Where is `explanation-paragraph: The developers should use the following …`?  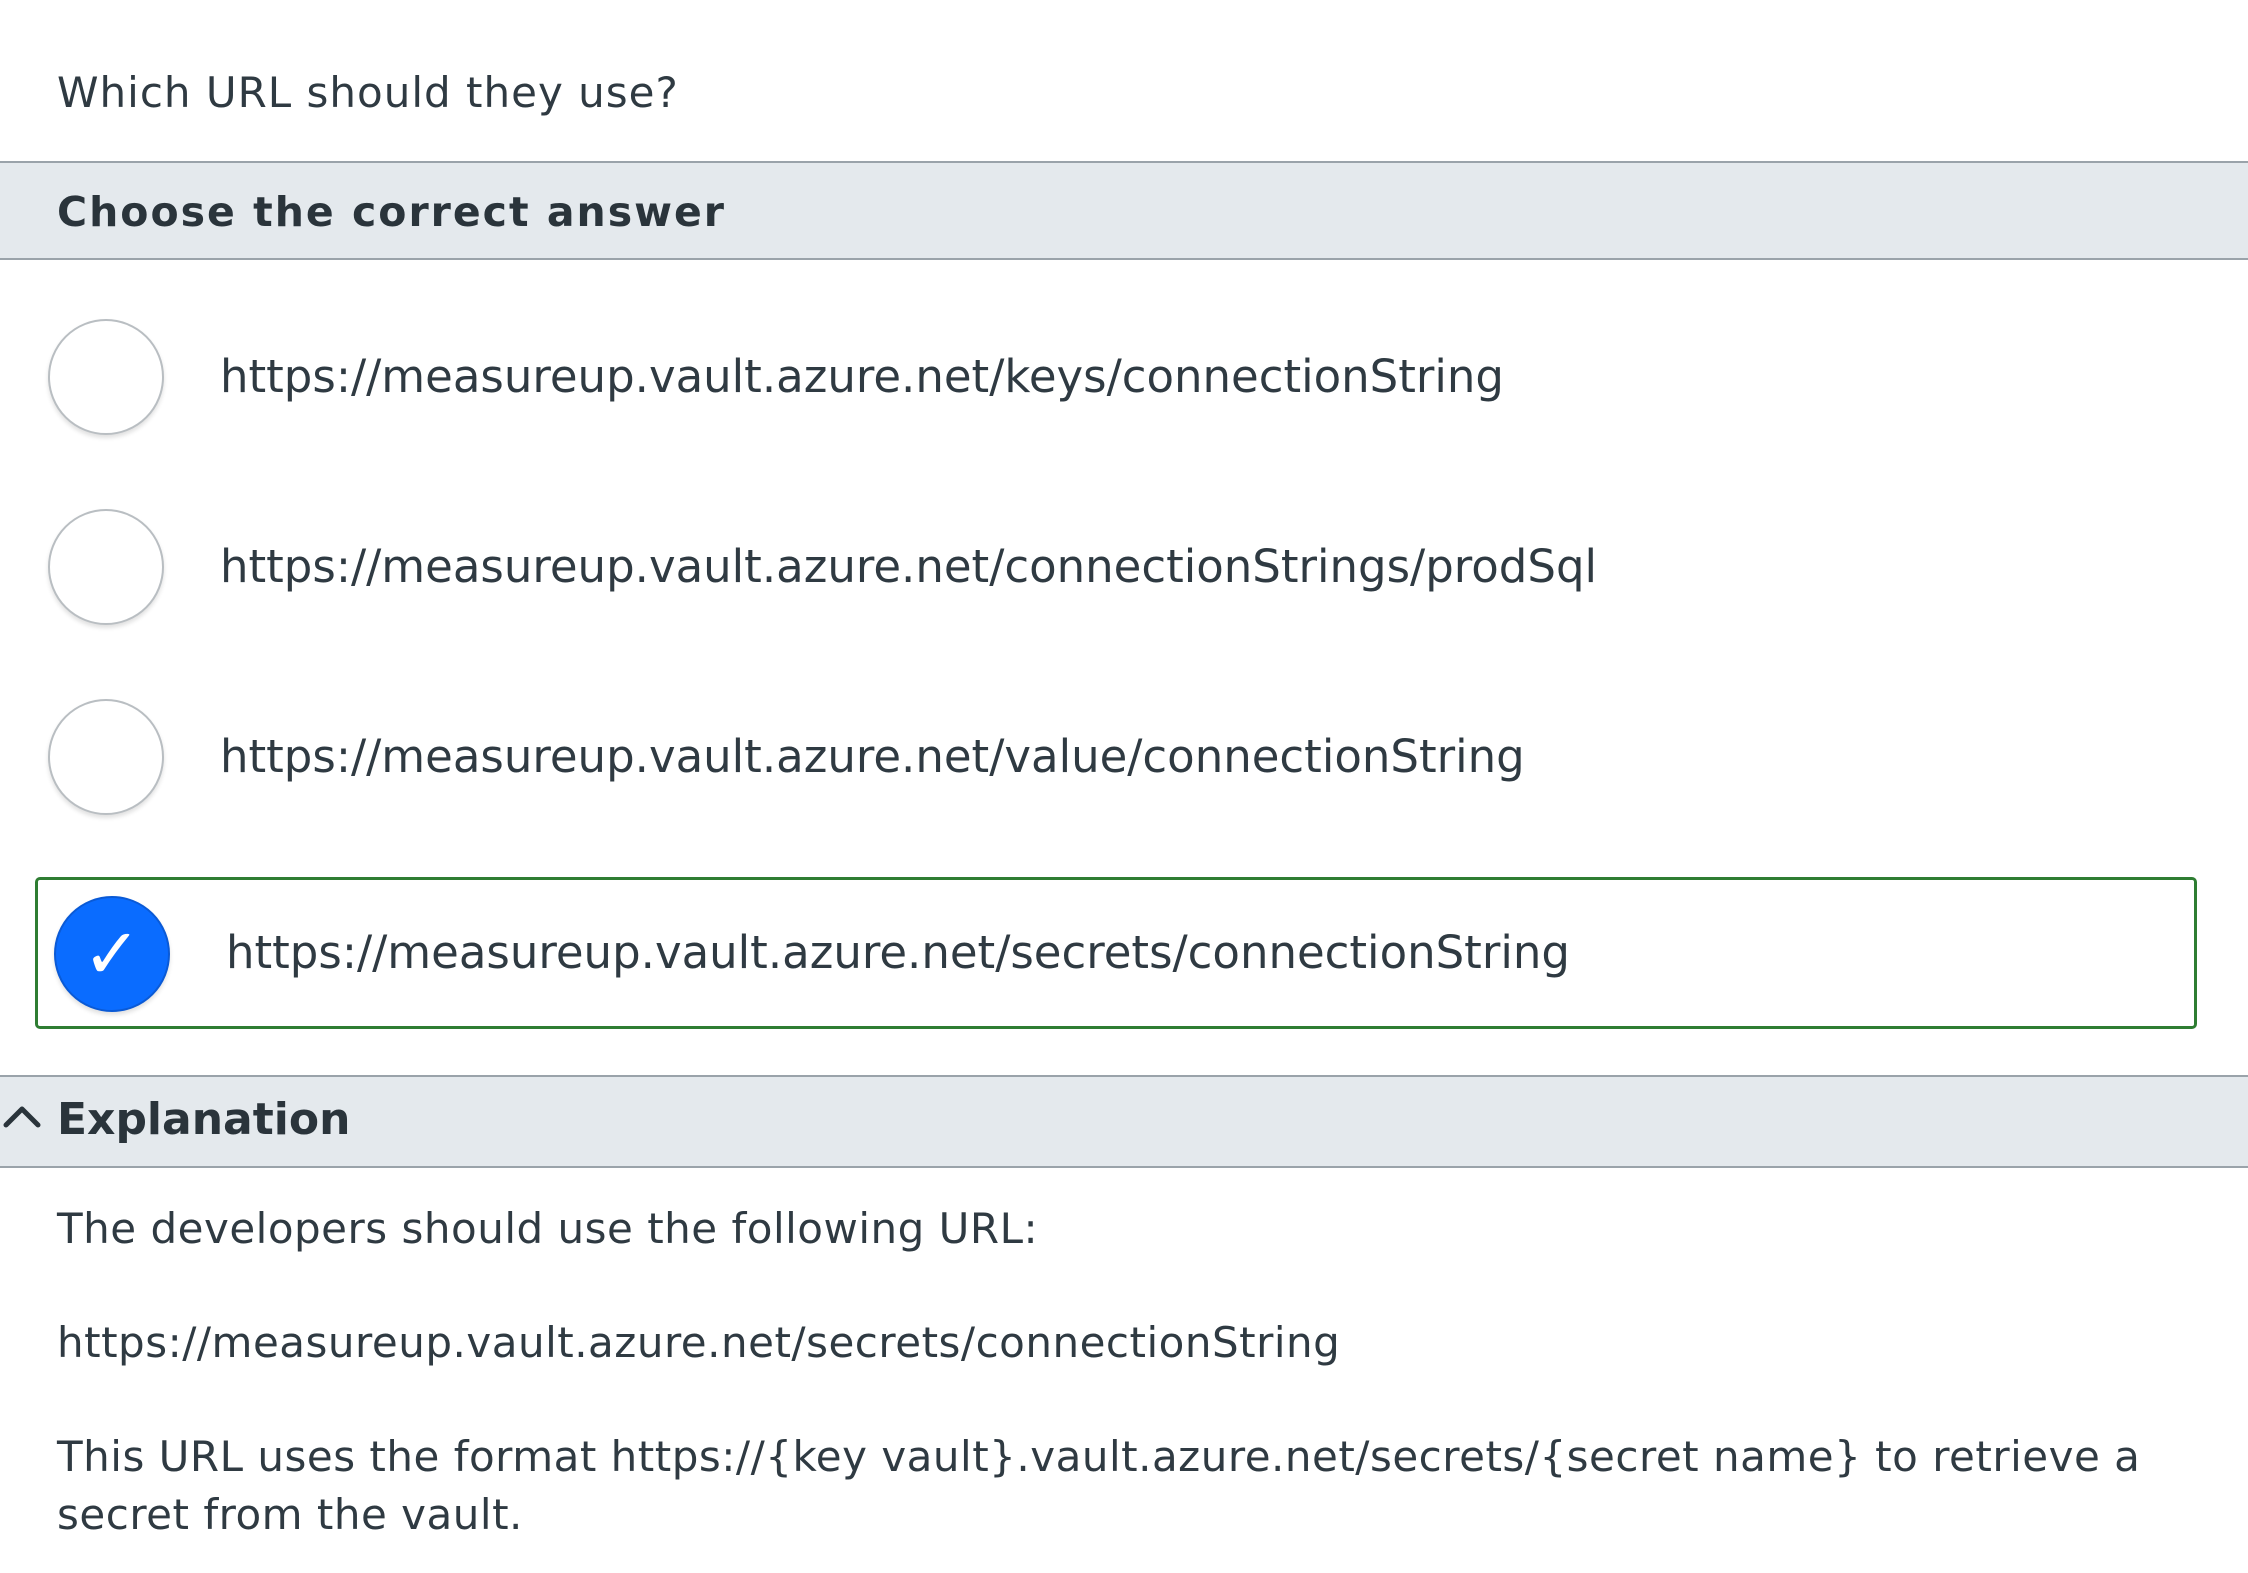 explanation-paragraph: The developers should use the following … is located at coordinates (548, 1228).